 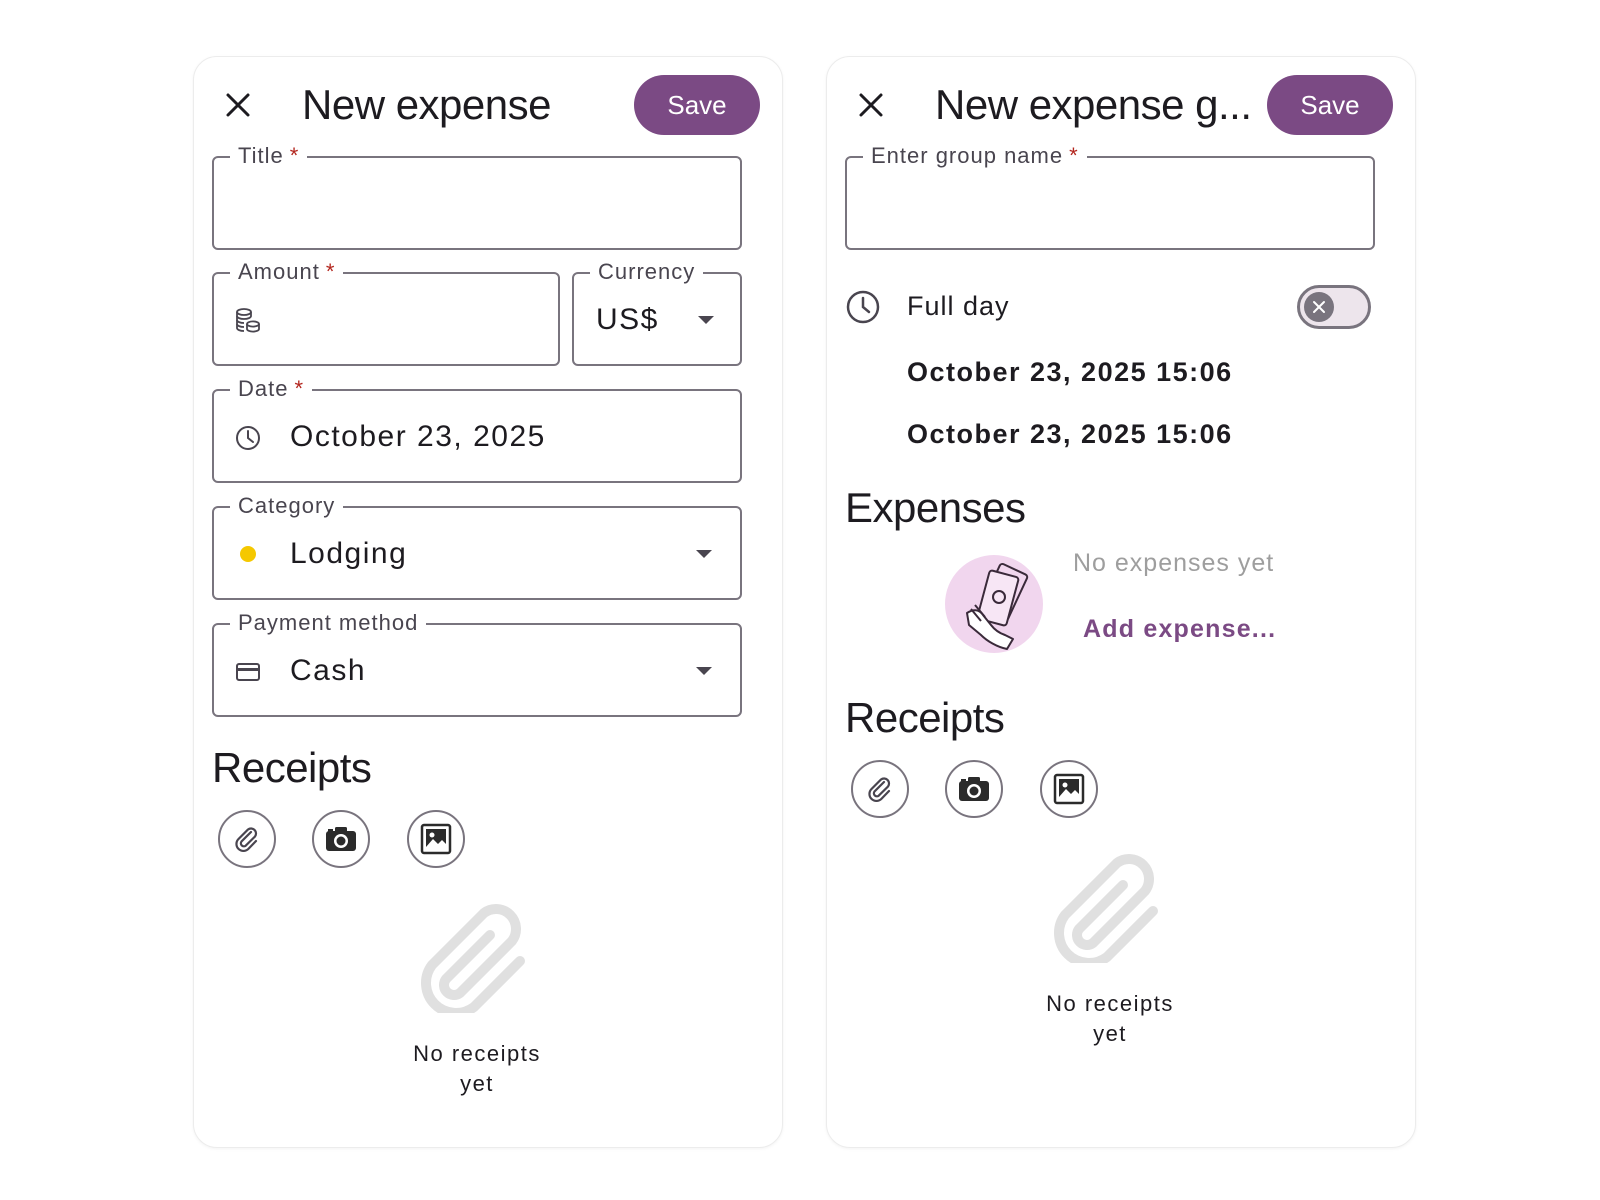 I want to click on hand-holding-money-icon, so click(x=994, y=604).